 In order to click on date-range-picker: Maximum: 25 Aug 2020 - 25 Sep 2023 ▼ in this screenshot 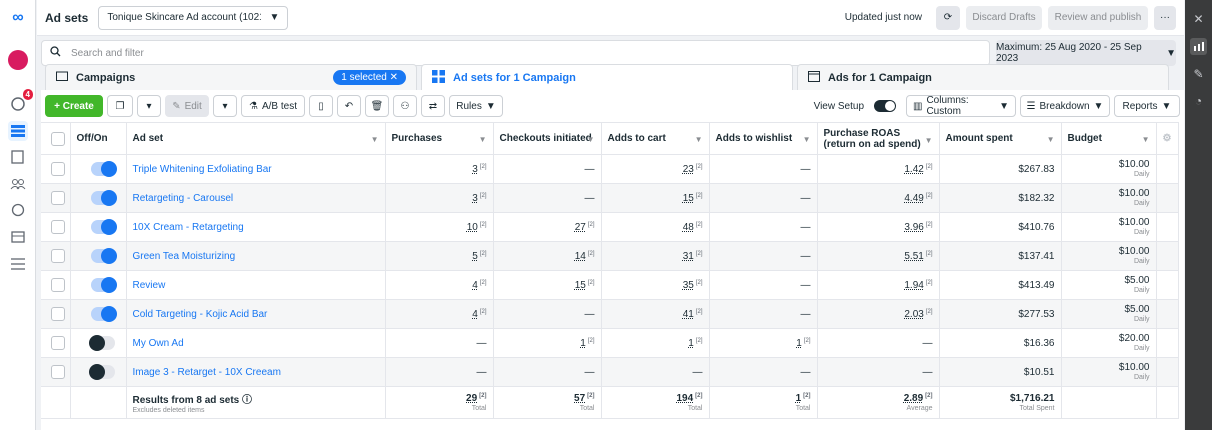, I will do `click(1086, 53)`.